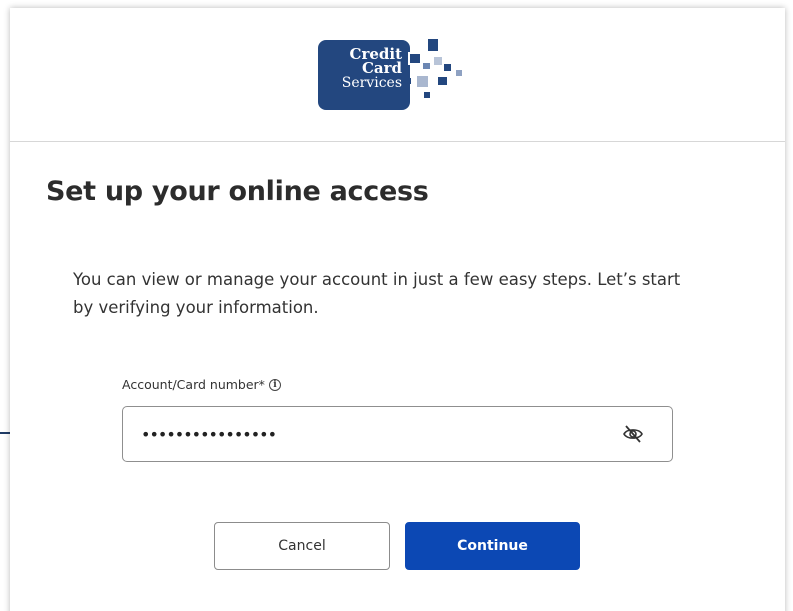 The height and width of the screenshot is (611, 793). What do you see at coordinates (237, 191) in the screenshot?
I see `page-title: Set up your online access` at bounding box center [237, 191].